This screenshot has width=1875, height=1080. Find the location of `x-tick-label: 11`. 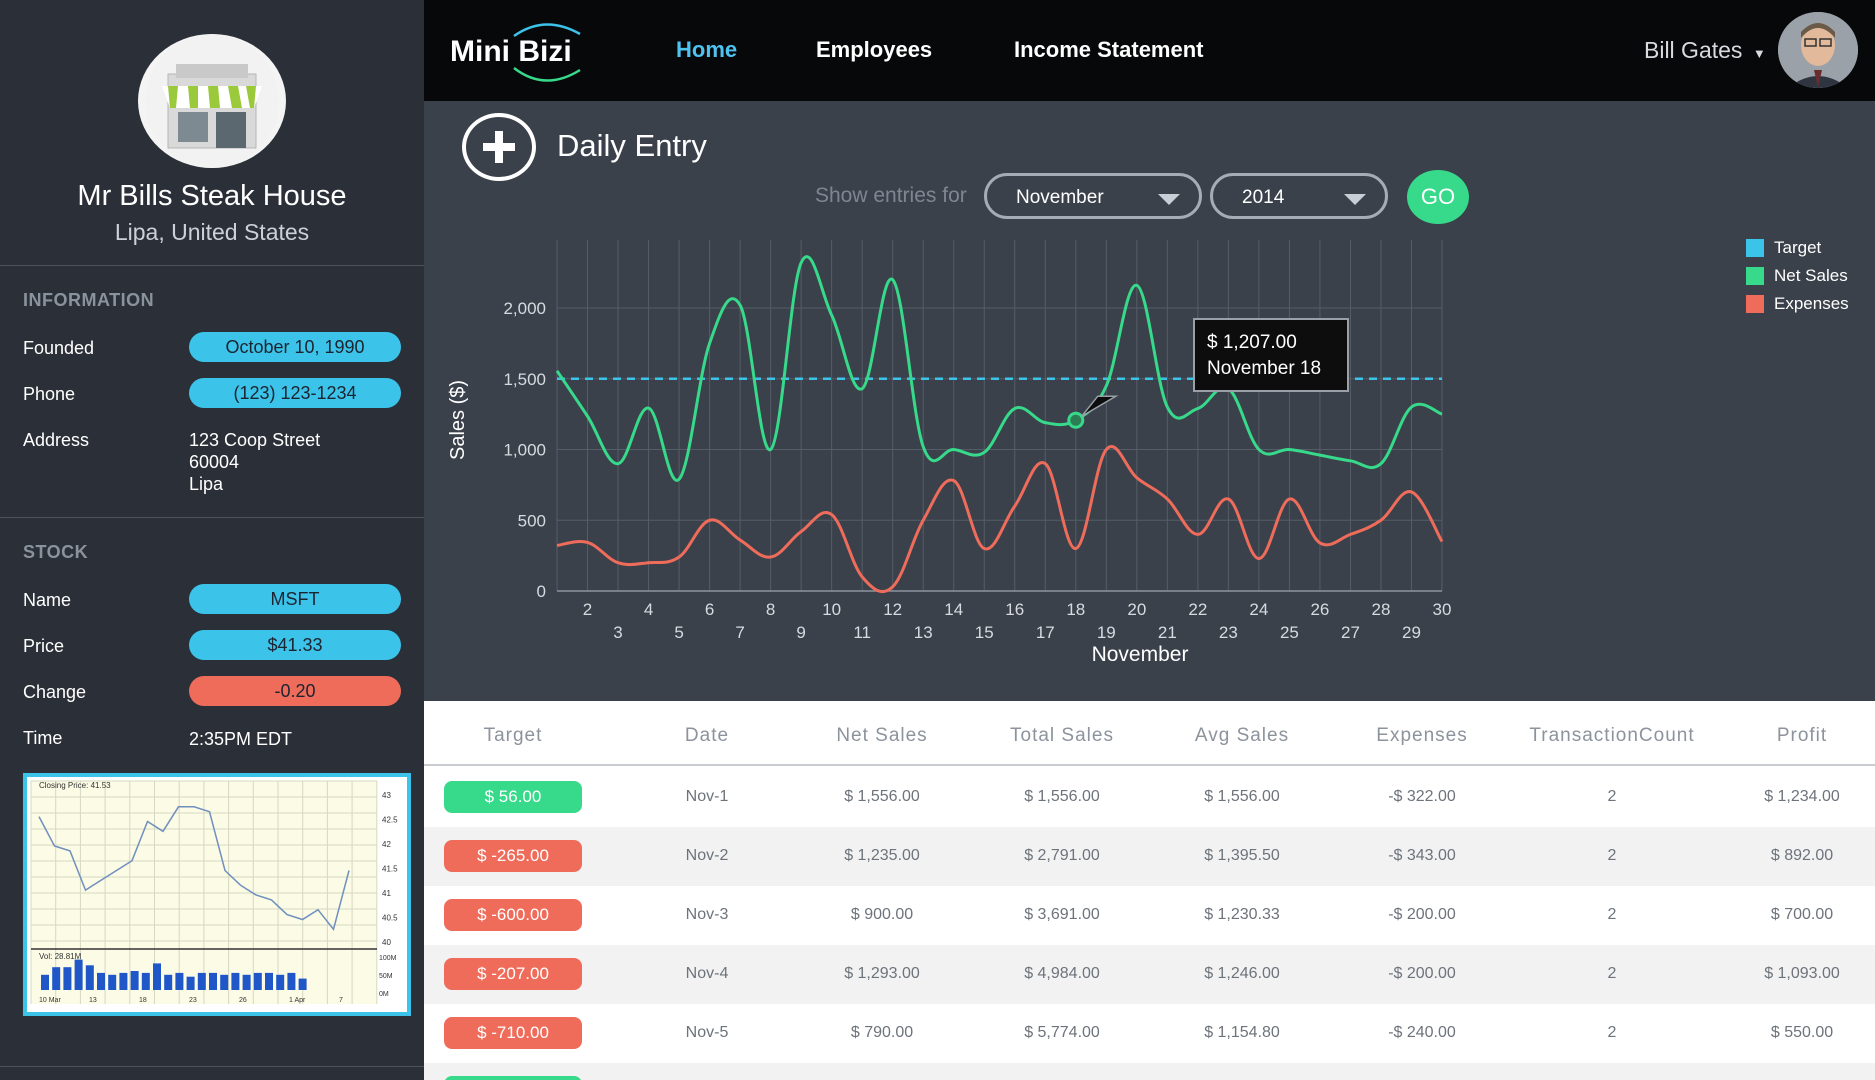

x-tick-label: 11 is located at coordinates (862, 632).